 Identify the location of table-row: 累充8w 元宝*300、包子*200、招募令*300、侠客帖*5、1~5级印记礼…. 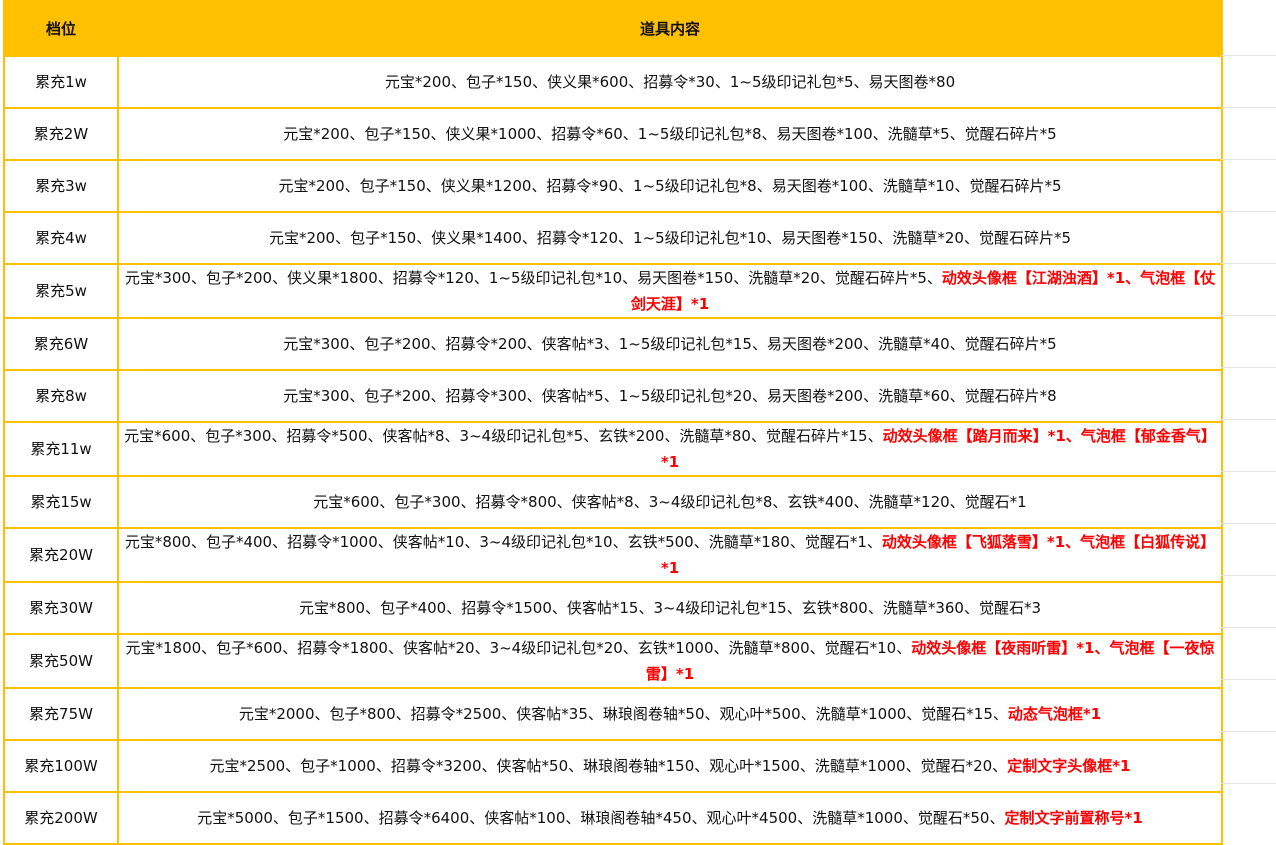
(613, 396).